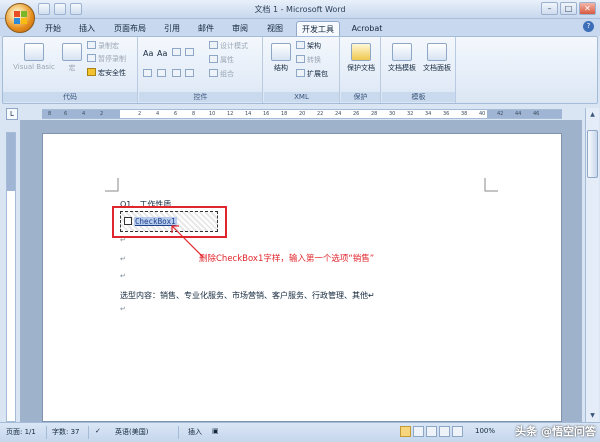 The height and width of the screenshot is (442, 600). I want to click on expansion-packs-button: 扩展包, so click(312, 74).